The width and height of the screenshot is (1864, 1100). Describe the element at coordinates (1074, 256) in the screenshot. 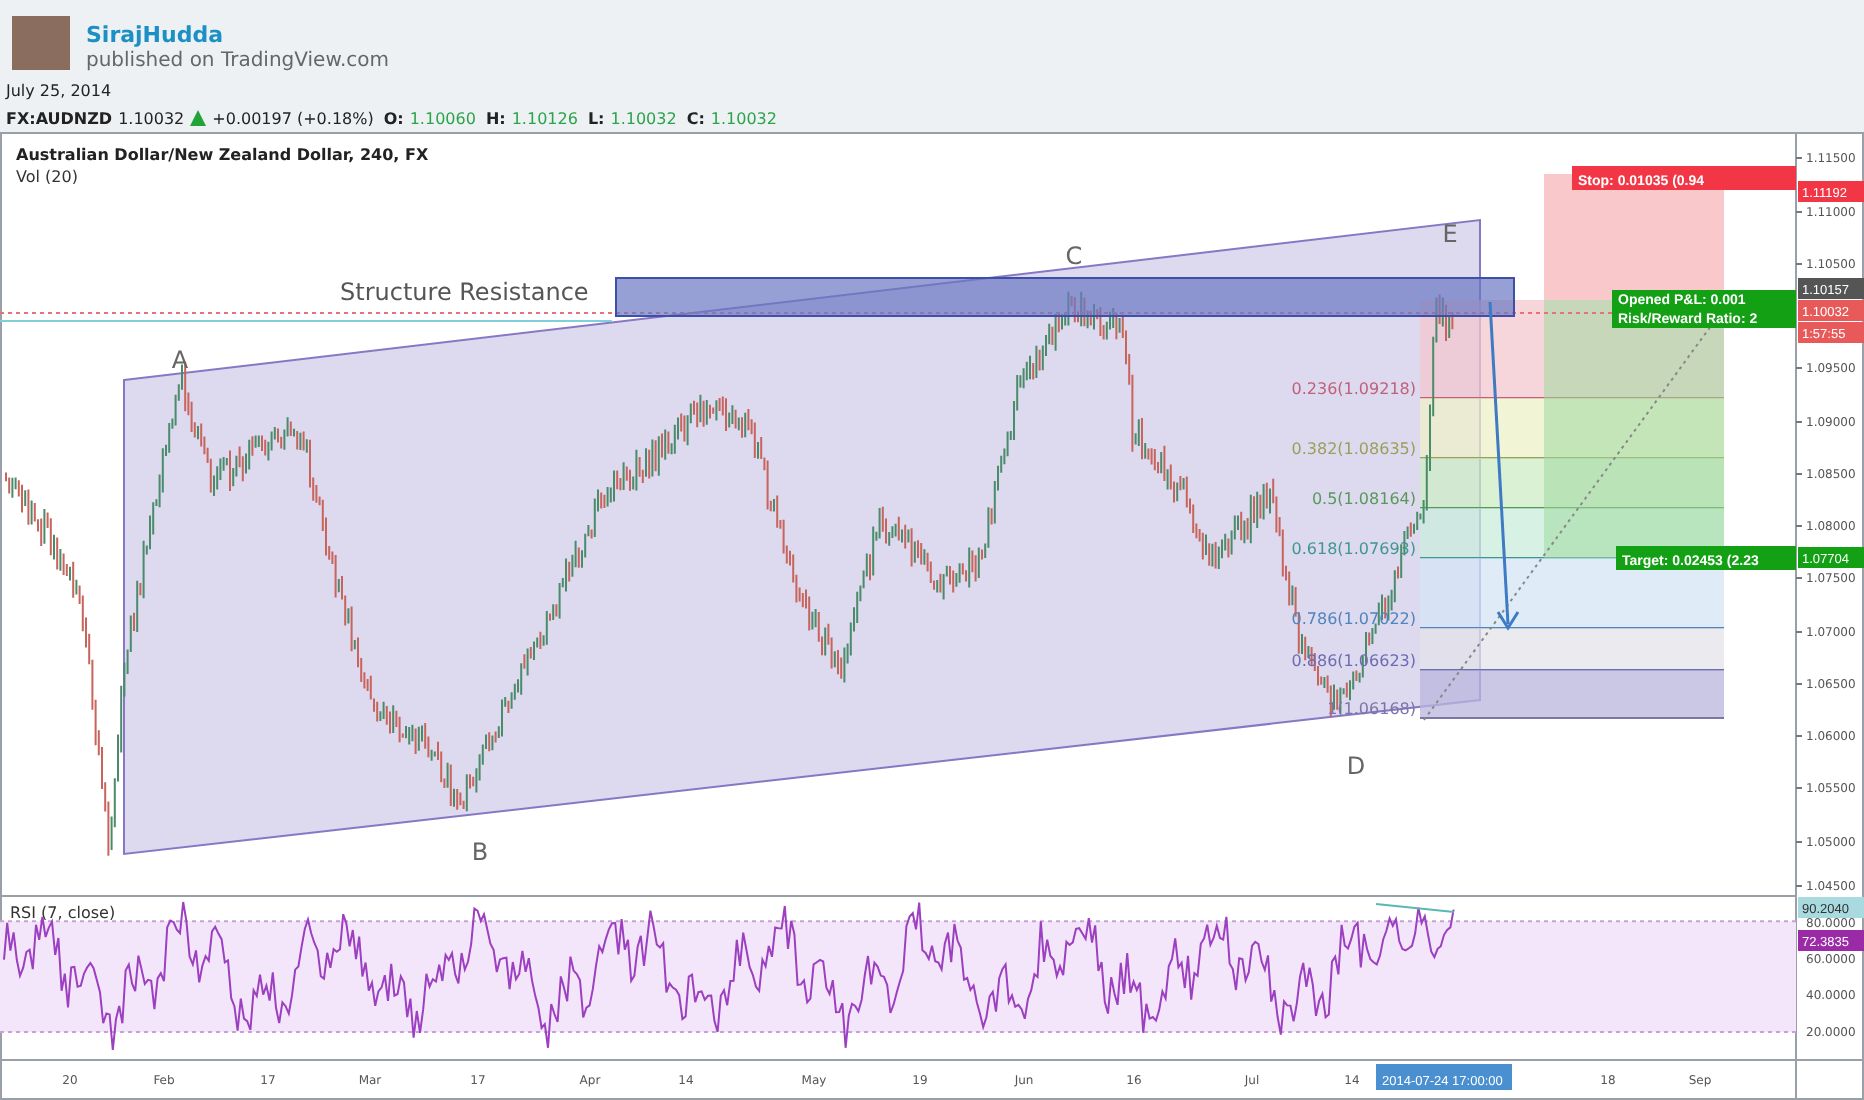

I see `wave-label: C` at that location.